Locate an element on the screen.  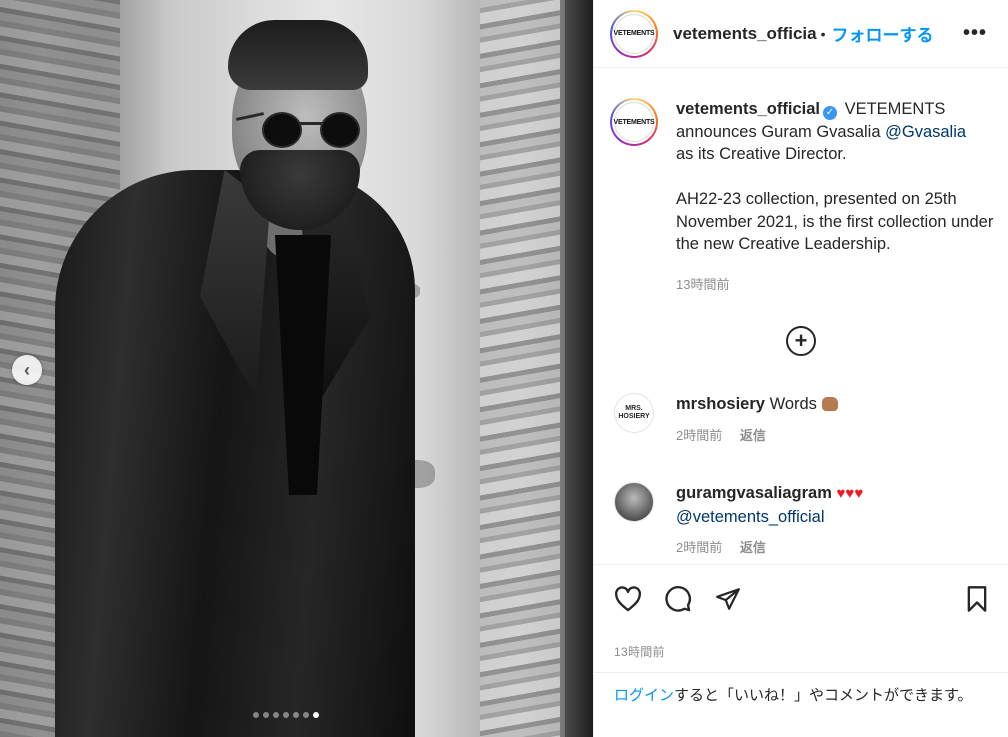
heart-icon is located at coordinates (628, 599).